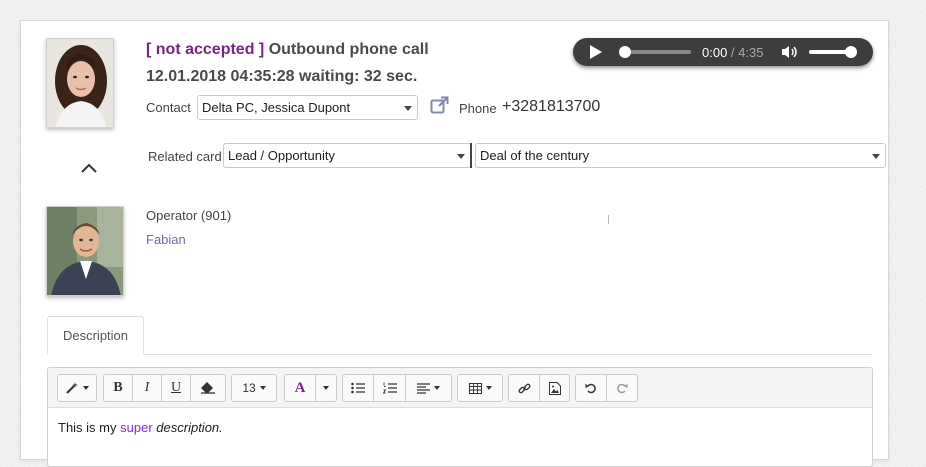 This screenshot has height=467, width=926. Describe the element at coordinates (608, 219) in the screenshot. I see `divider-mark` at that location.